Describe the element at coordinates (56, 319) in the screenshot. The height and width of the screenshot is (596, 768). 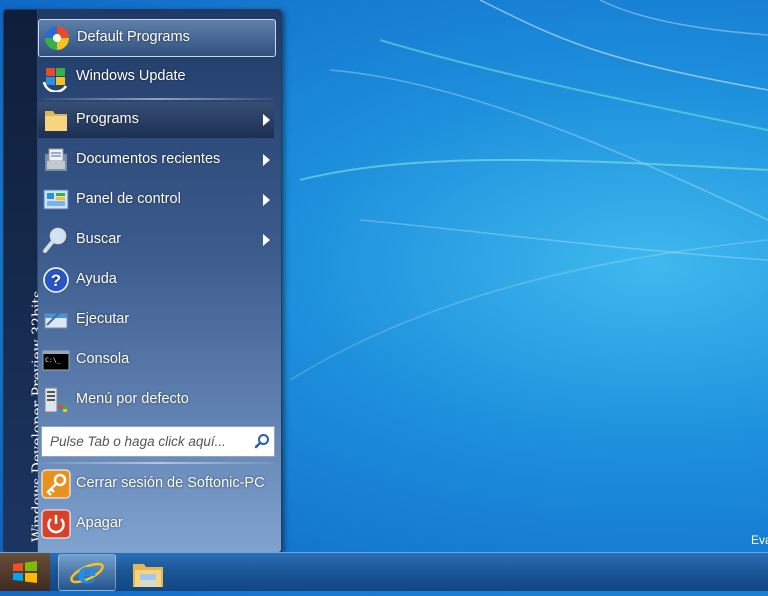
I see `run-icon` at that location.